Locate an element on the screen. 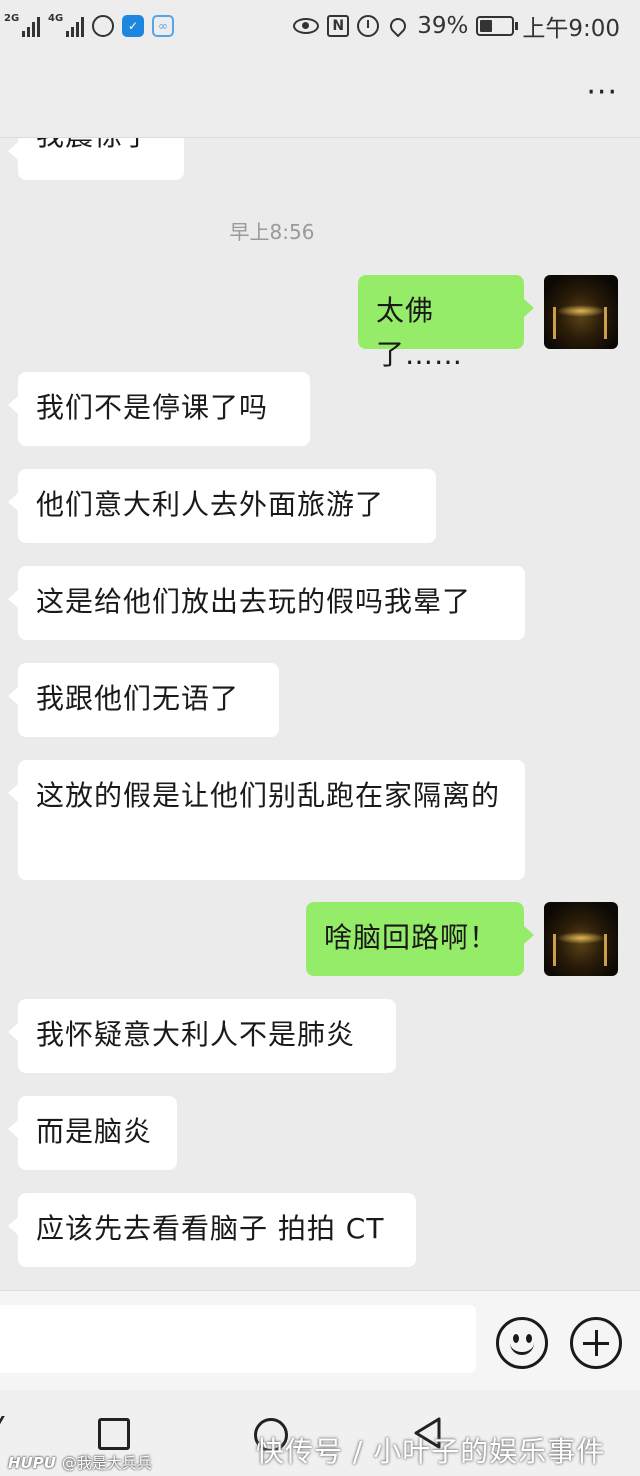  message-text: 这是给他们放出去玩的假吗我晕了 is located at coordinates (254, 601).